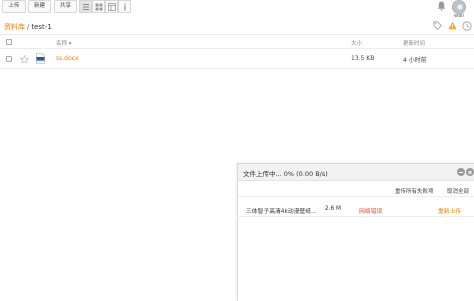 This screenshot has height=301, width=474. I want to click on avatar-label: wali, so click(459, 16).